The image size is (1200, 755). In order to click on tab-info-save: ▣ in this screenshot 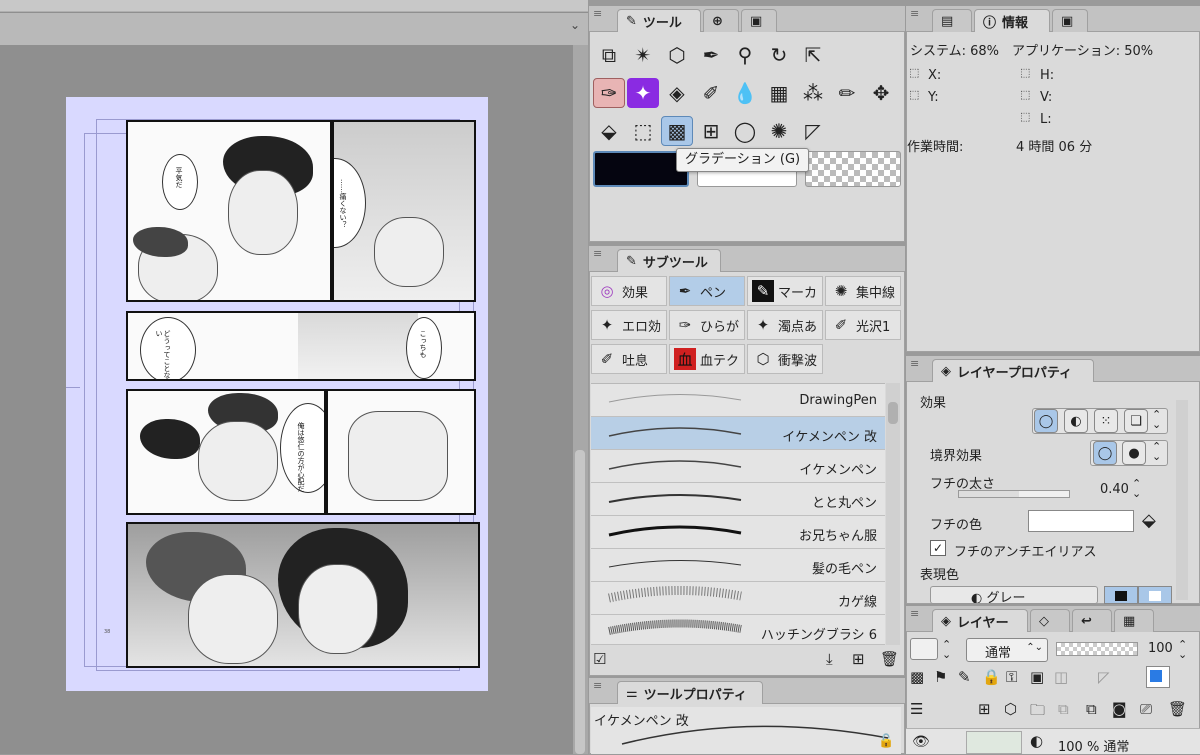, I will do `click(1070, 20)`.